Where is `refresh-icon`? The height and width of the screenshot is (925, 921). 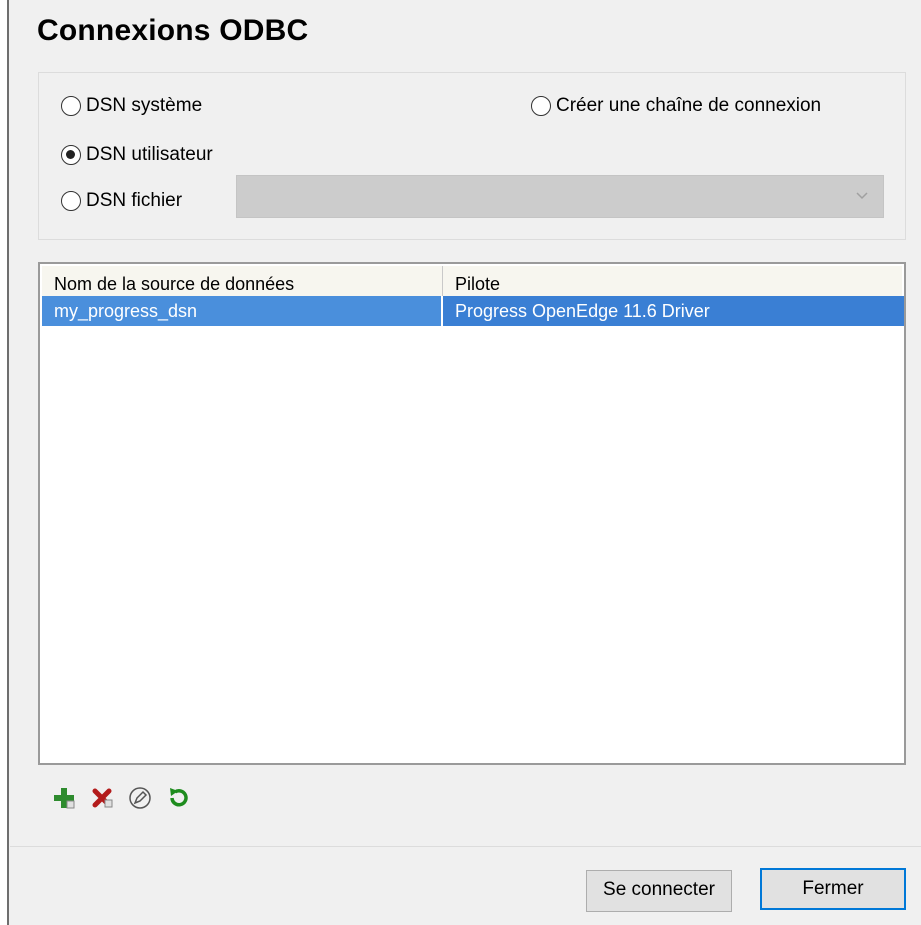 refresh-icon is located at coordinates (179, 797).